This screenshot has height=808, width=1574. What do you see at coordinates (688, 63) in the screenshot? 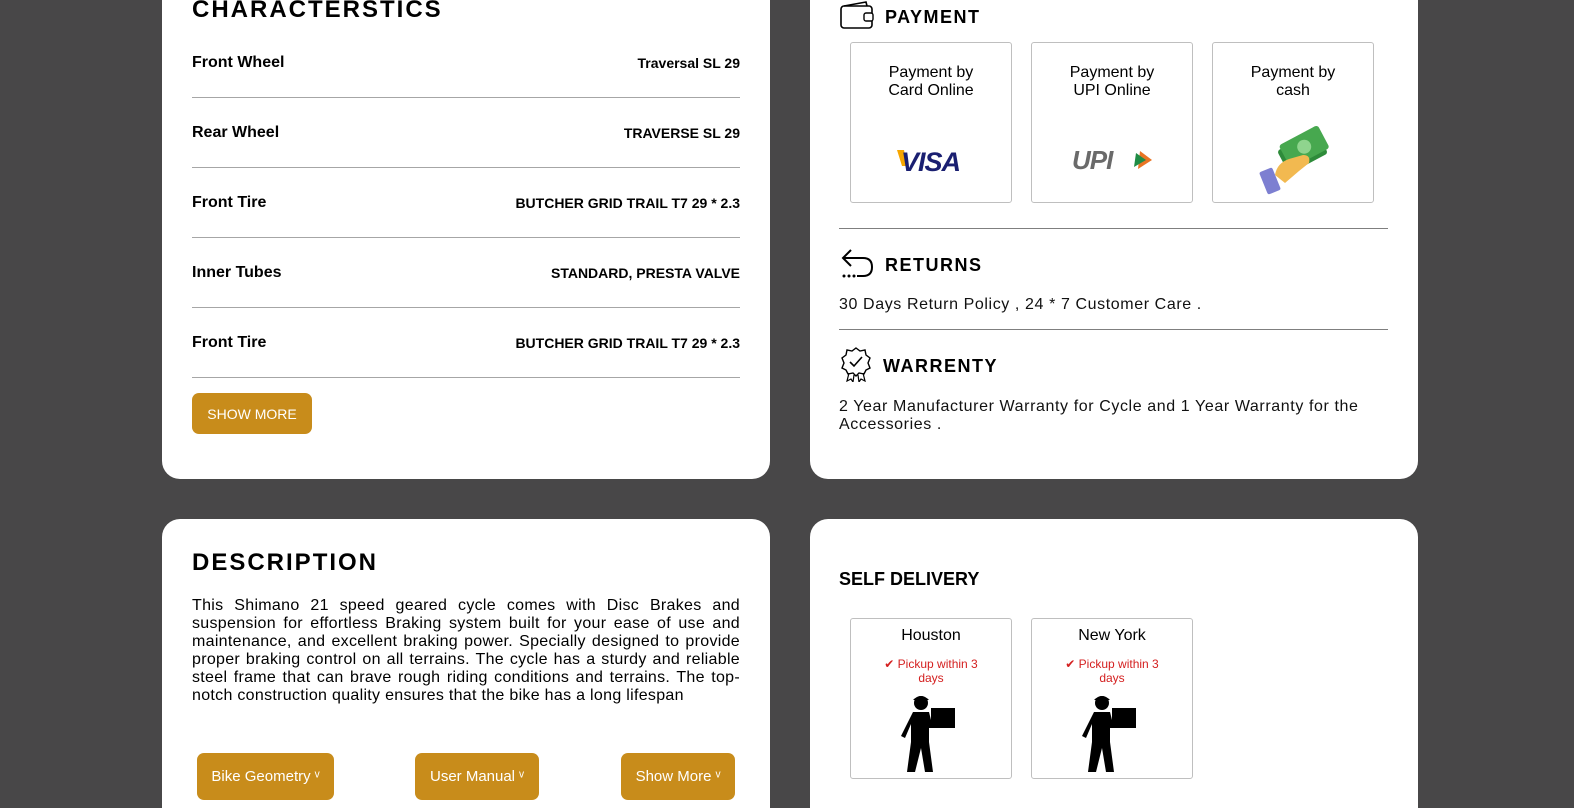
I see `spec-value: Traversal SL 29` at bounding box center [688, 63].